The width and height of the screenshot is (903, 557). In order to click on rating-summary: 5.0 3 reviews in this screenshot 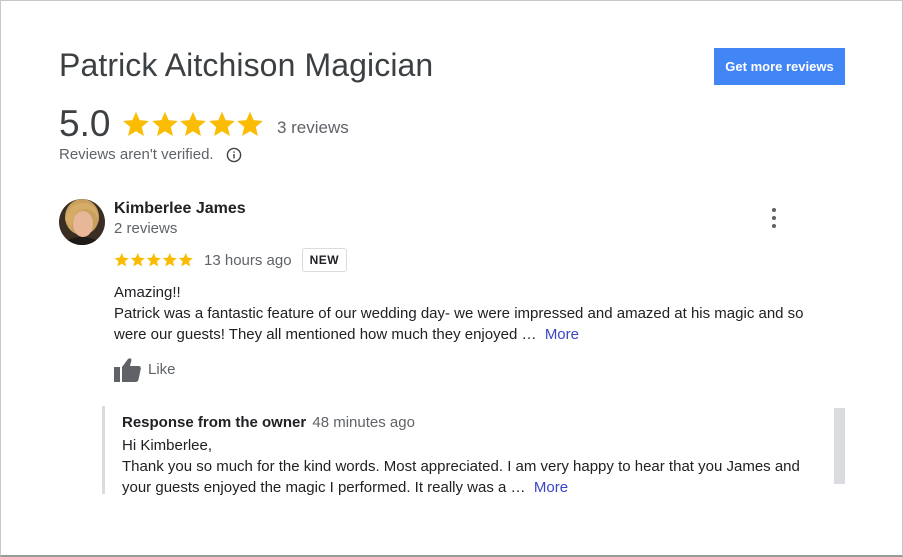, I will do `click(204, 124)`.